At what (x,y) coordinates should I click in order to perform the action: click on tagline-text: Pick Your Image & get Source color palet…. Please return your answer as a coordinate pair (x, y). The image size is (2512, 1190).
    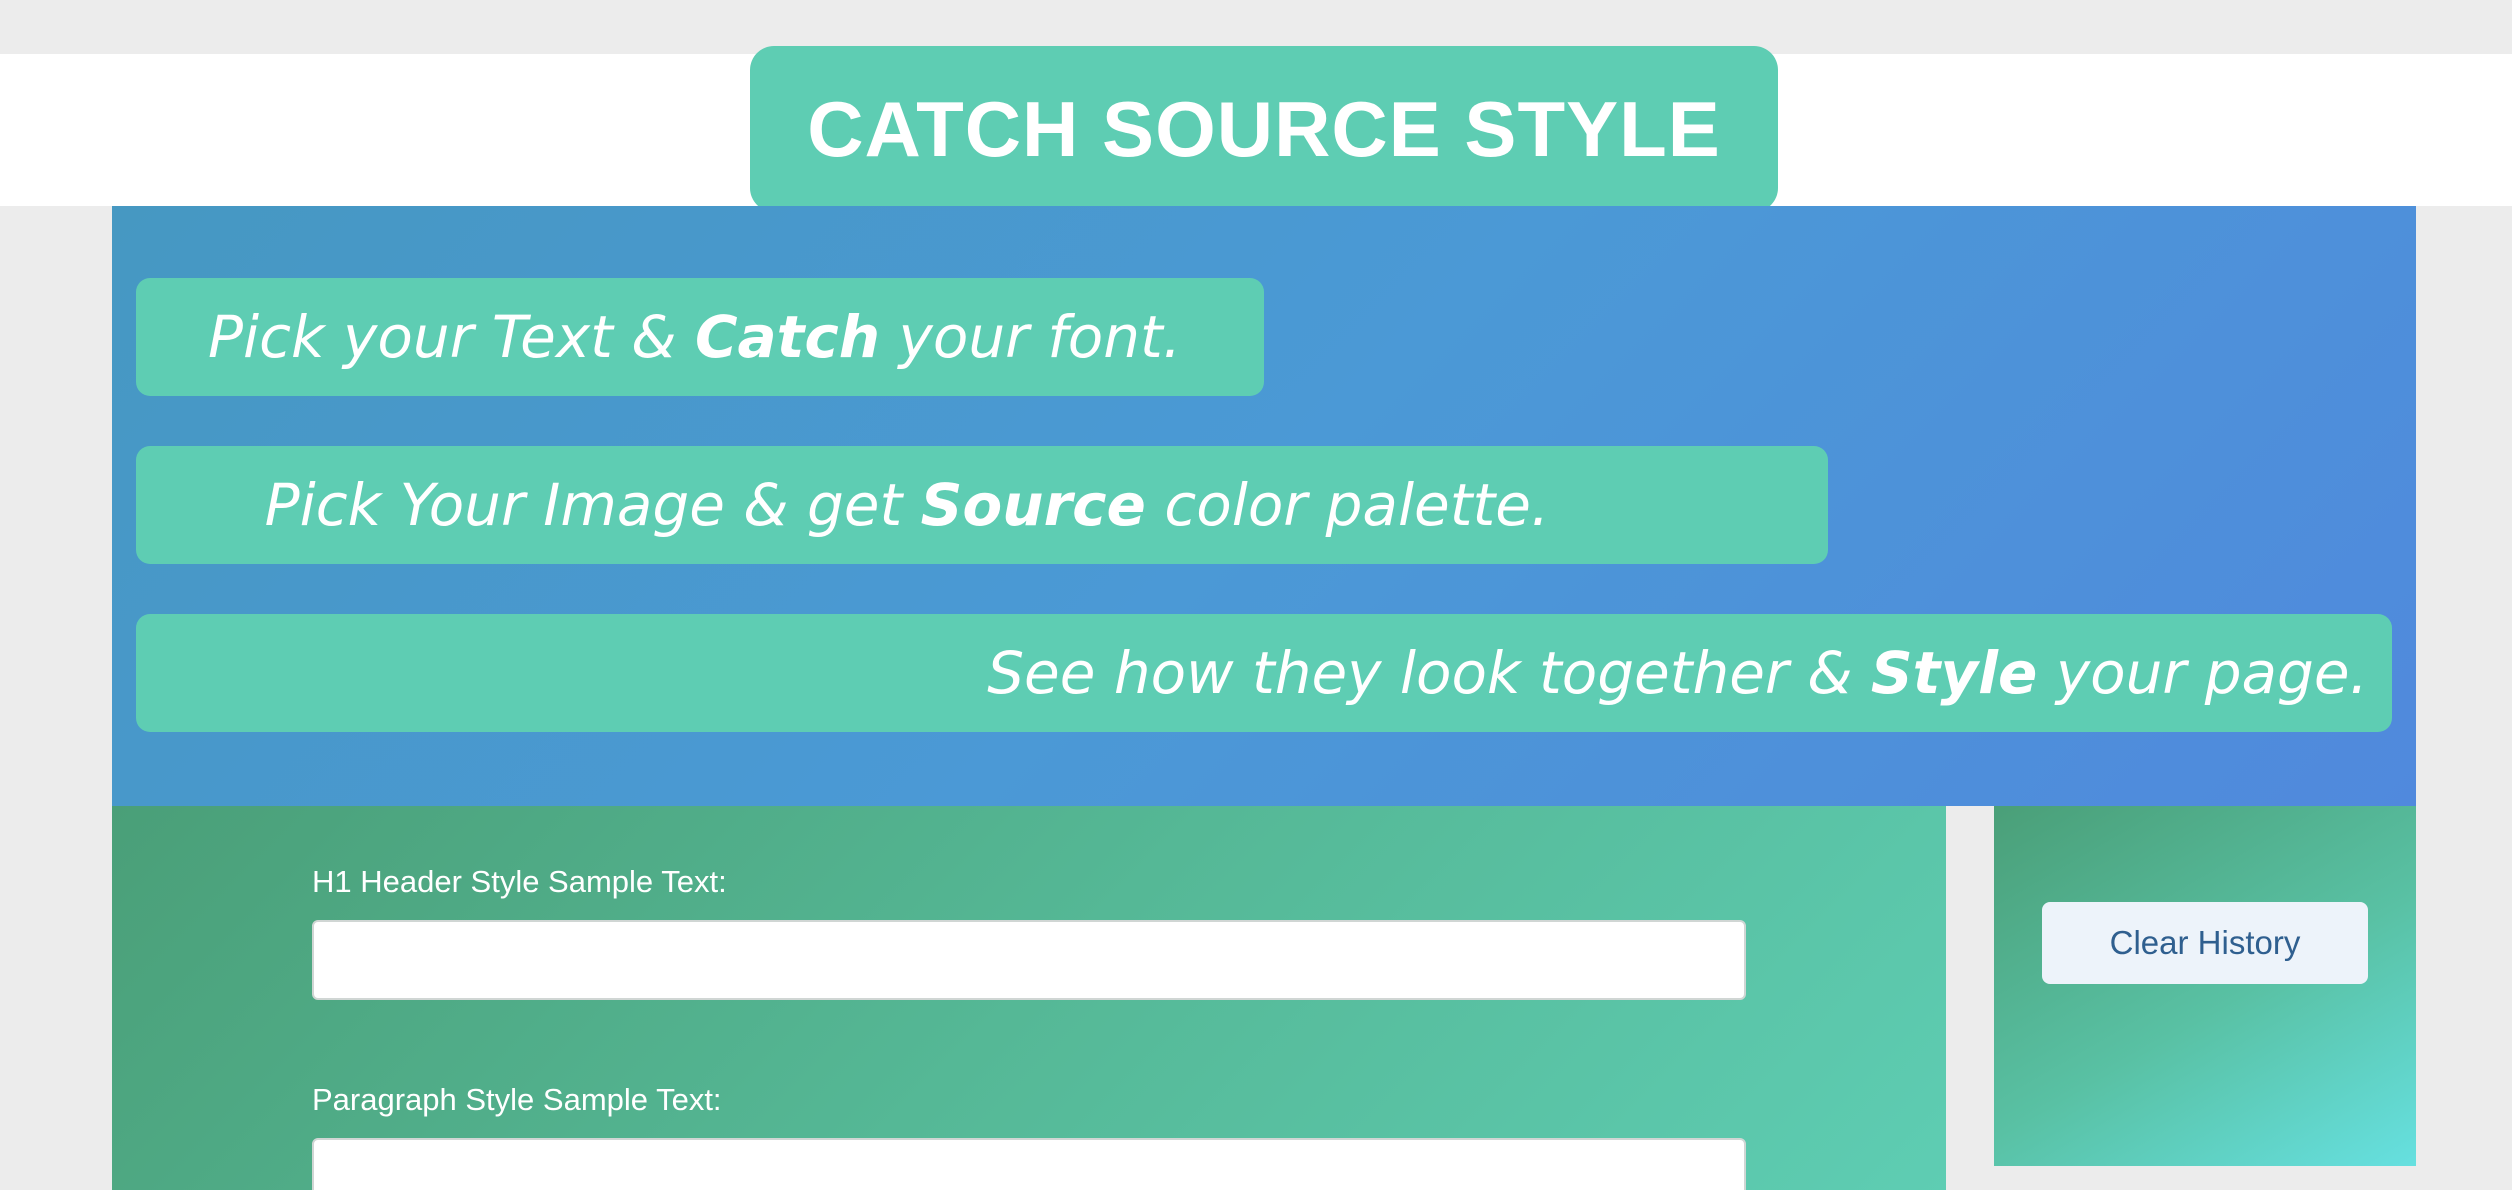
    Looking at the image, I should click on (907, 505).